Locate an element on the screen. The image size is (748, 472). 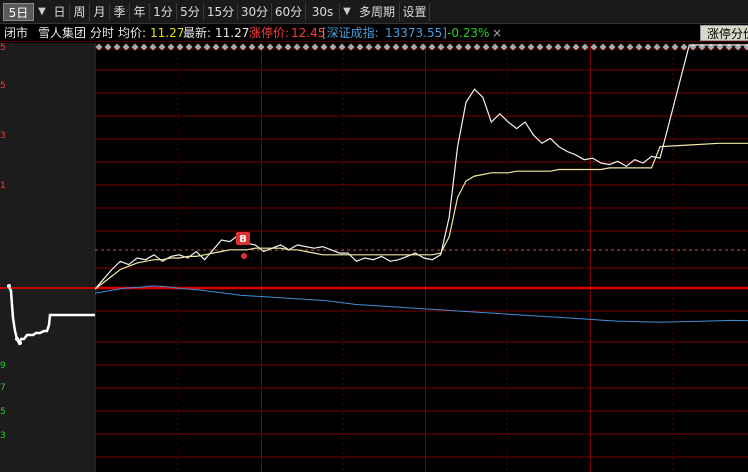
period-week-button: 周 is located at coordinates (80, 12).